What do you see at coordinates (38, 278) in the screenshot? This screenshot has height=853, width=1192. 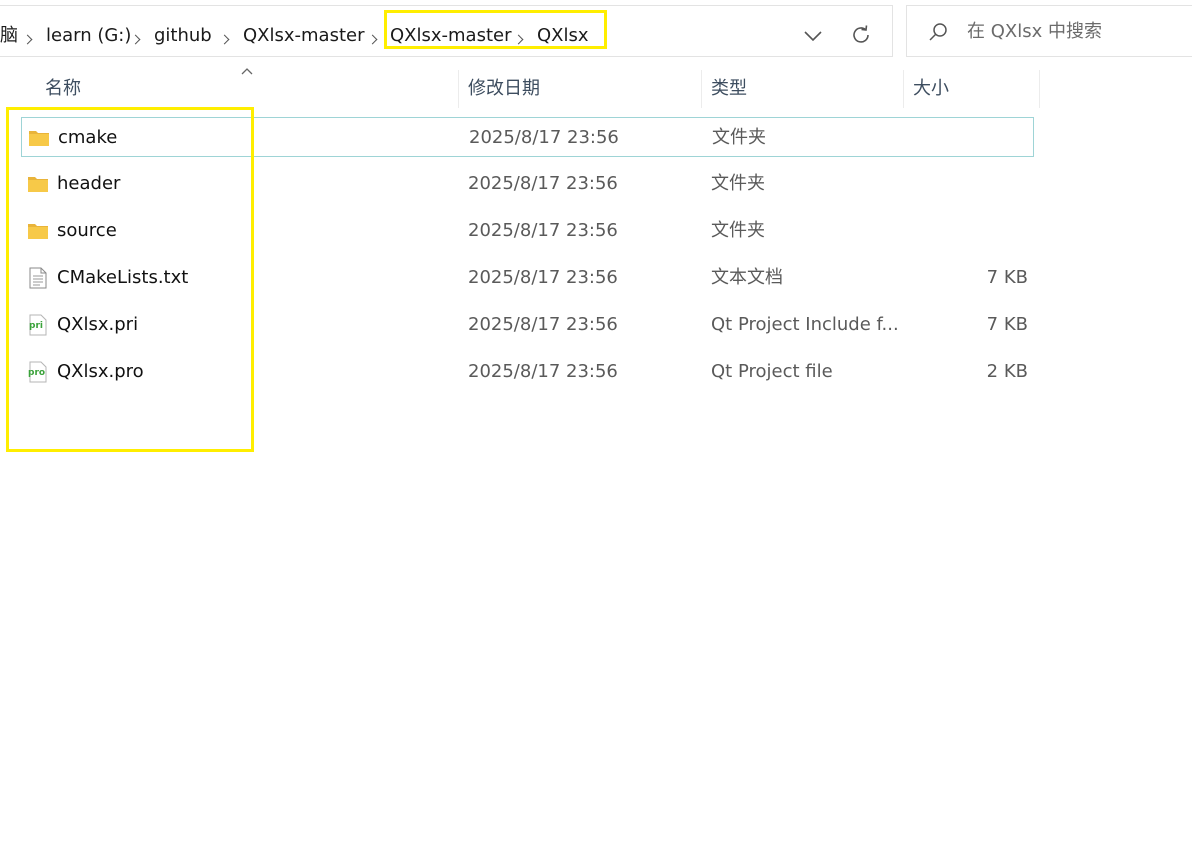 I see `text-file-icon` at bounding box center [38, 278].